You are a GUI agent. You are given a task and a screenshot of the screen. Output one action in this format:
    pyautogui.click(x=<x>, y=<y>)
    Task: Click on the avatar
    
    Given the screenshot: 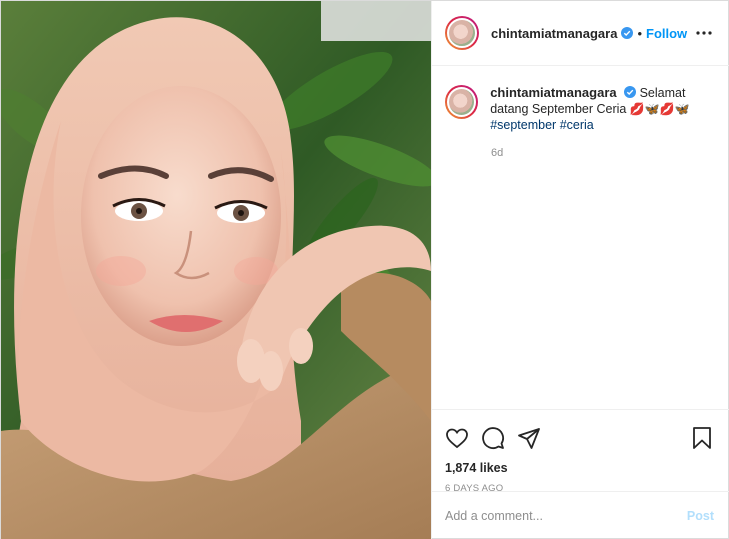 What is the action you would take?
    pyautogui.click(x=462, y=33)
    